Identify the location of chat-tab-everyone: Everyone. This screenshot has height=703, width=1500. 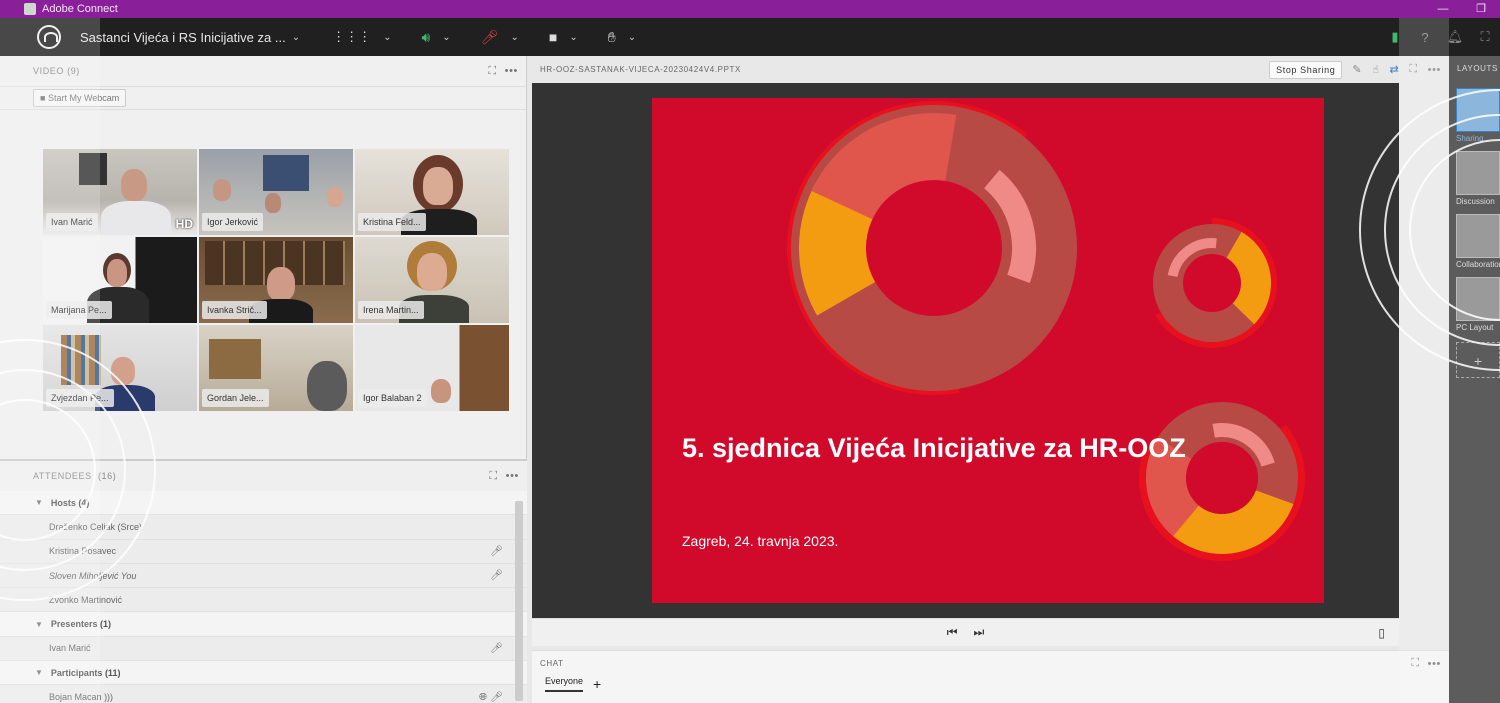
(564, 684).